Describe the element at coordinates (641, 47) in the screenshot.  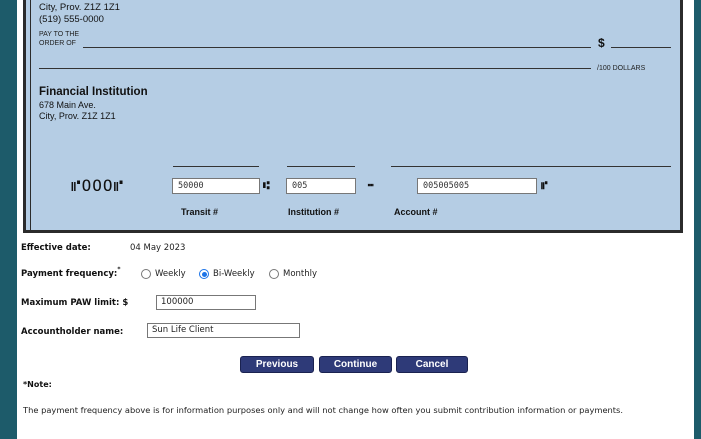
I see `amount-line` at that location.